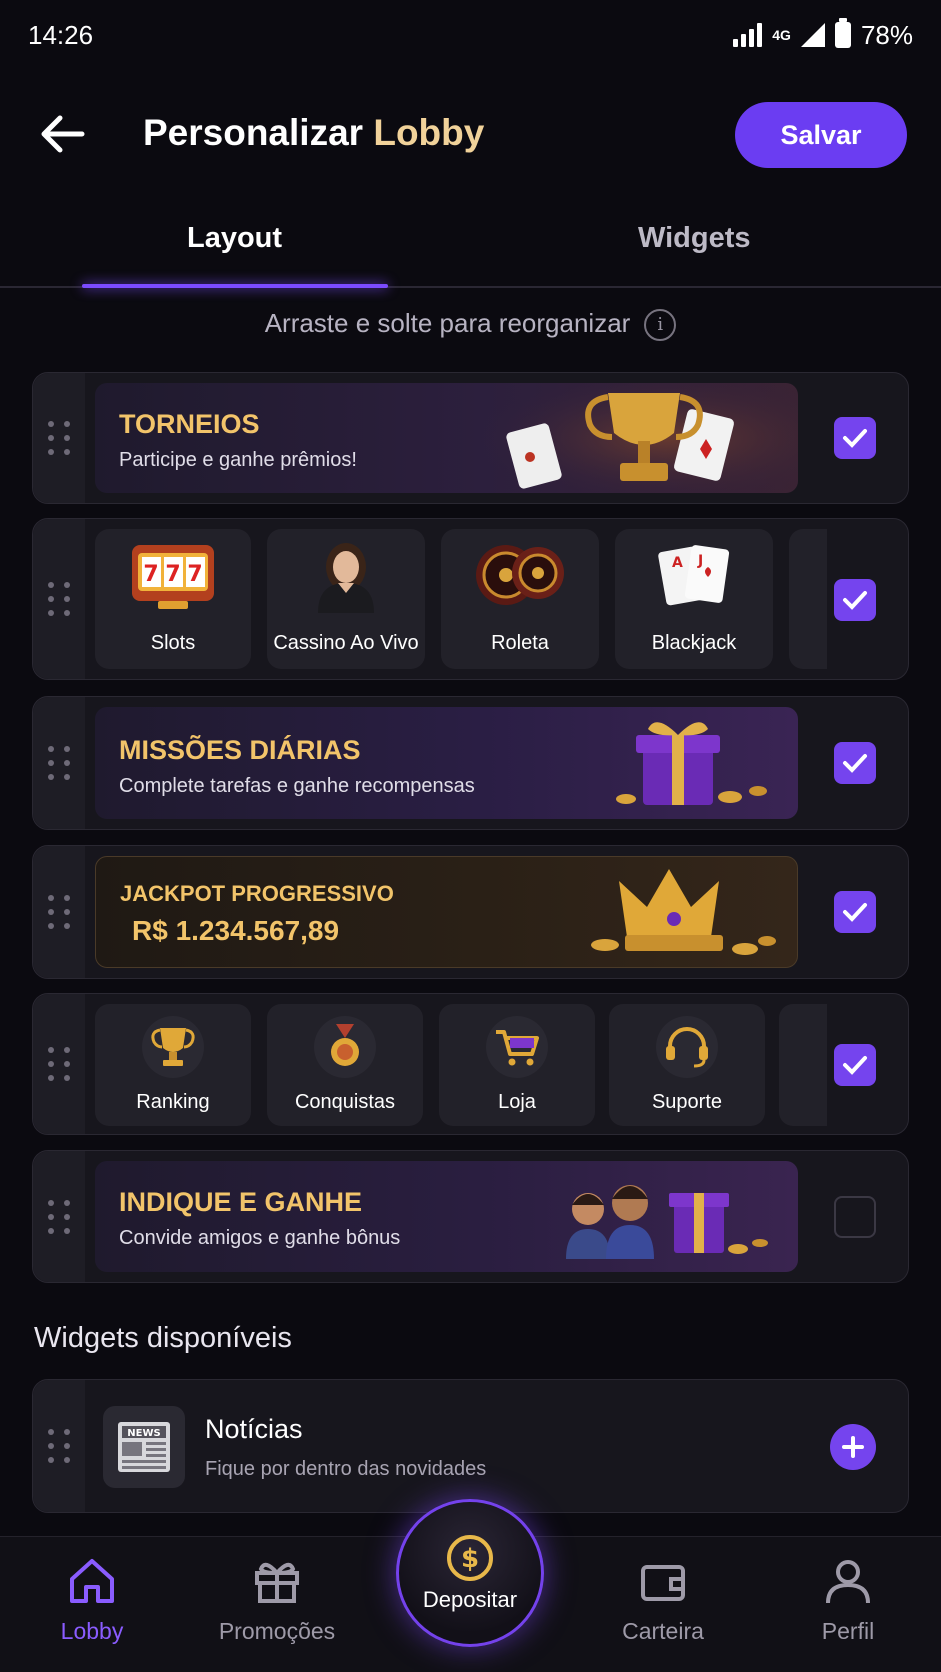 This screenshot has height=1672, width=941. I want to click on crown-icon, so click(683, 912).